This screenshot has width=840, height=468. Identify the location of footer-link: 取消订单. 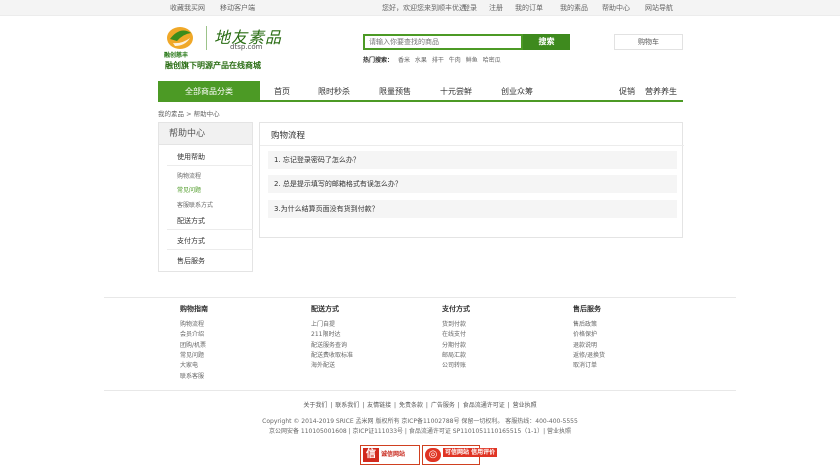
(585, 364).